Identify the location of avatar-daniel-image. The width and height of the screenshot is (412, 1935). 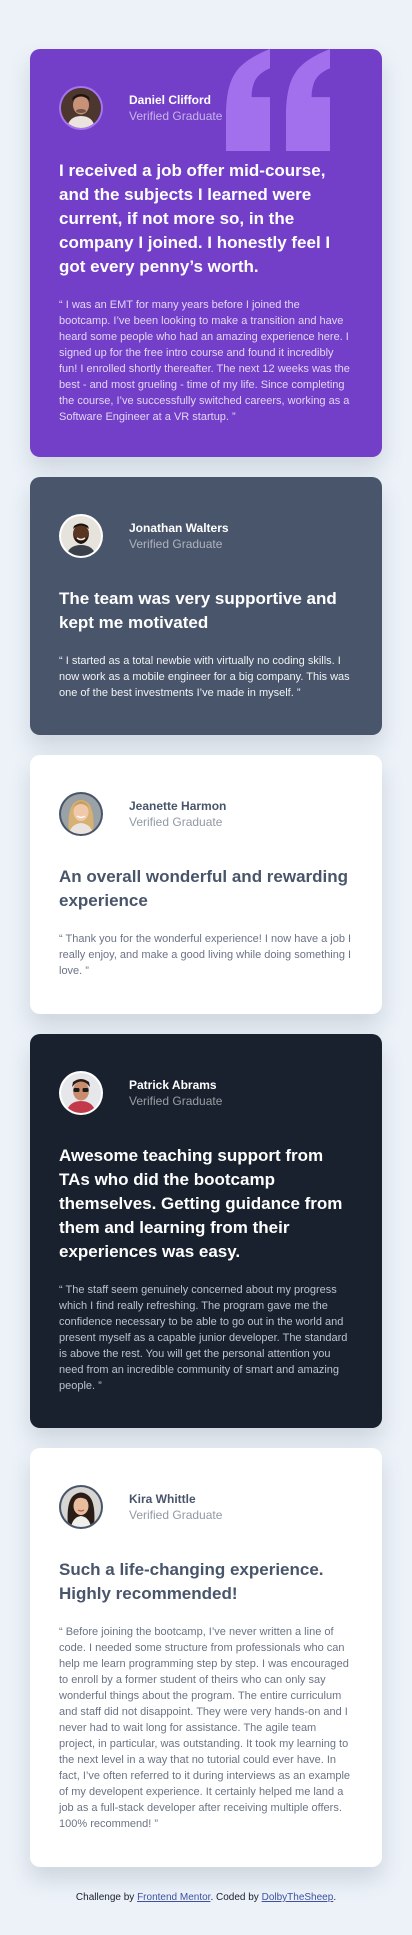
(81, 108).